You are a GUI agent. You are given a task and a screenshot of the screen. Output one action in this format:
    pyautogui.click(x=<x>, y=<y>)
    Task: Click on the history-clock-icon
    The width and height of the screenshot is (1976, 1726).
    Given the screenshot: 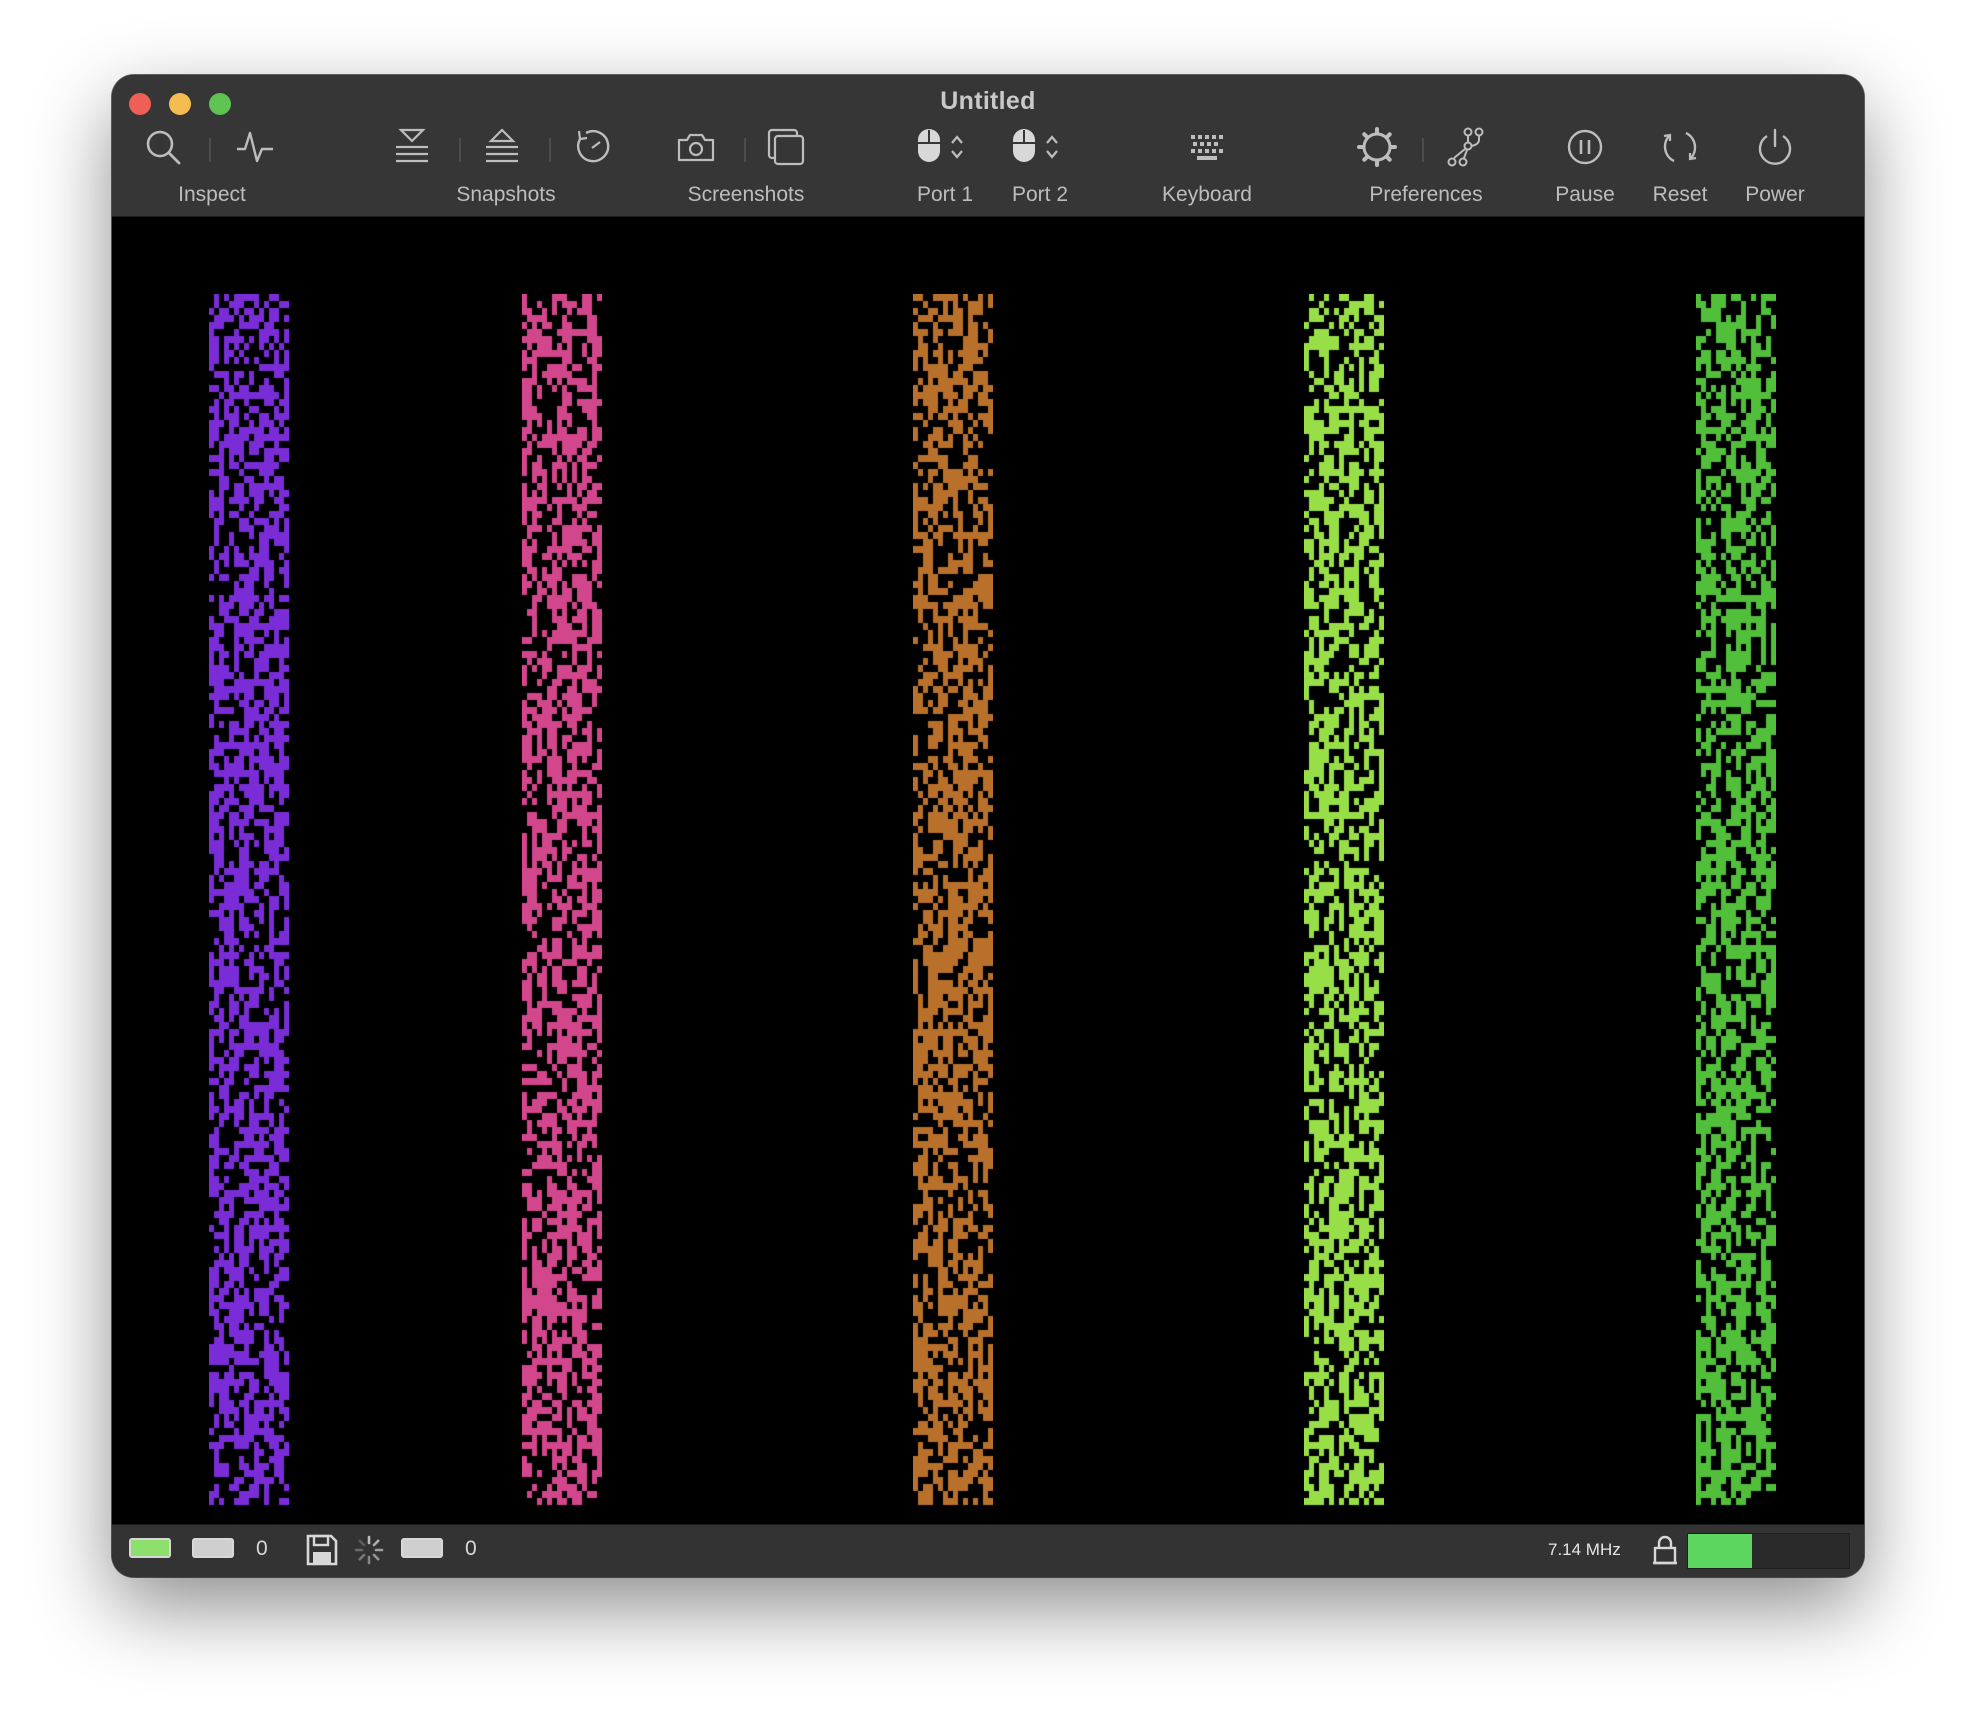 What is the action you would take?
    pyautogui.click(x=593, y=146)
    